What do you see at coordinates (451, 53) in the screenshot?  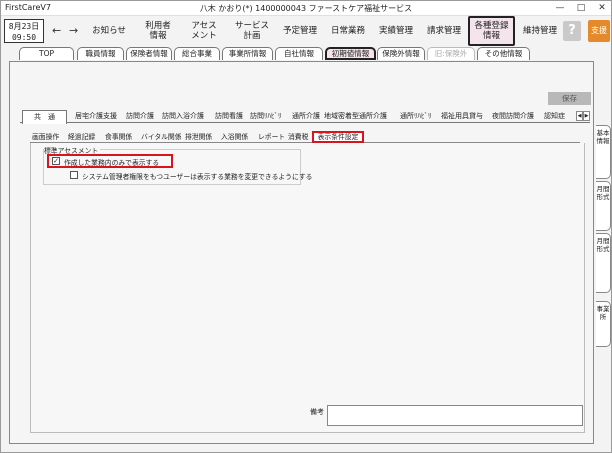 I see `tab-old-non-insurance: 旧:保険外` at bounding box center [451, 53].